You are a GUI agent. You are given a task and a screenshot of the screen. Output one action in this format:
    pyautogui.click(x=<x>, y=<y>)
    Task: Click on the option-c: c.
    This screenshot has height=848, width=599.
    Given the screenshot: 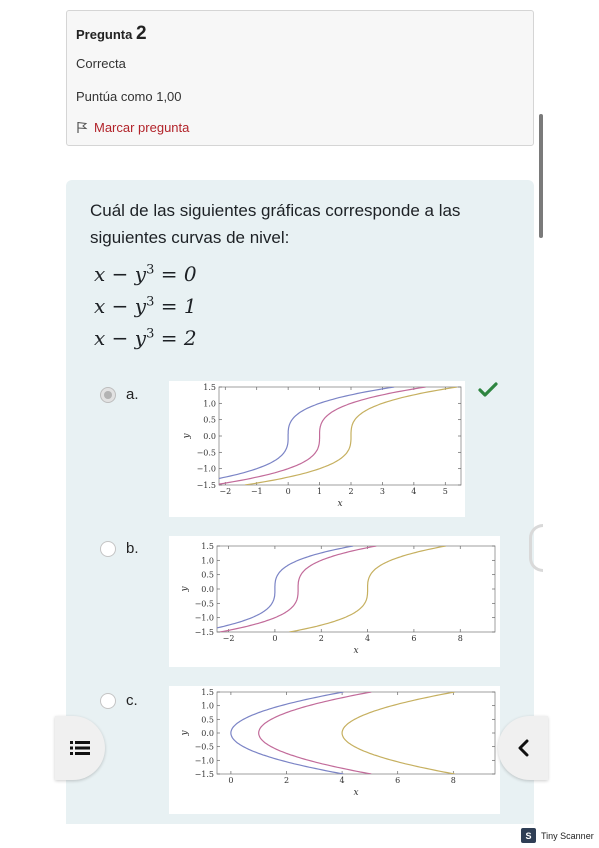 What is the action you would take?
    pyautogui.click(x=119, y=700)
    